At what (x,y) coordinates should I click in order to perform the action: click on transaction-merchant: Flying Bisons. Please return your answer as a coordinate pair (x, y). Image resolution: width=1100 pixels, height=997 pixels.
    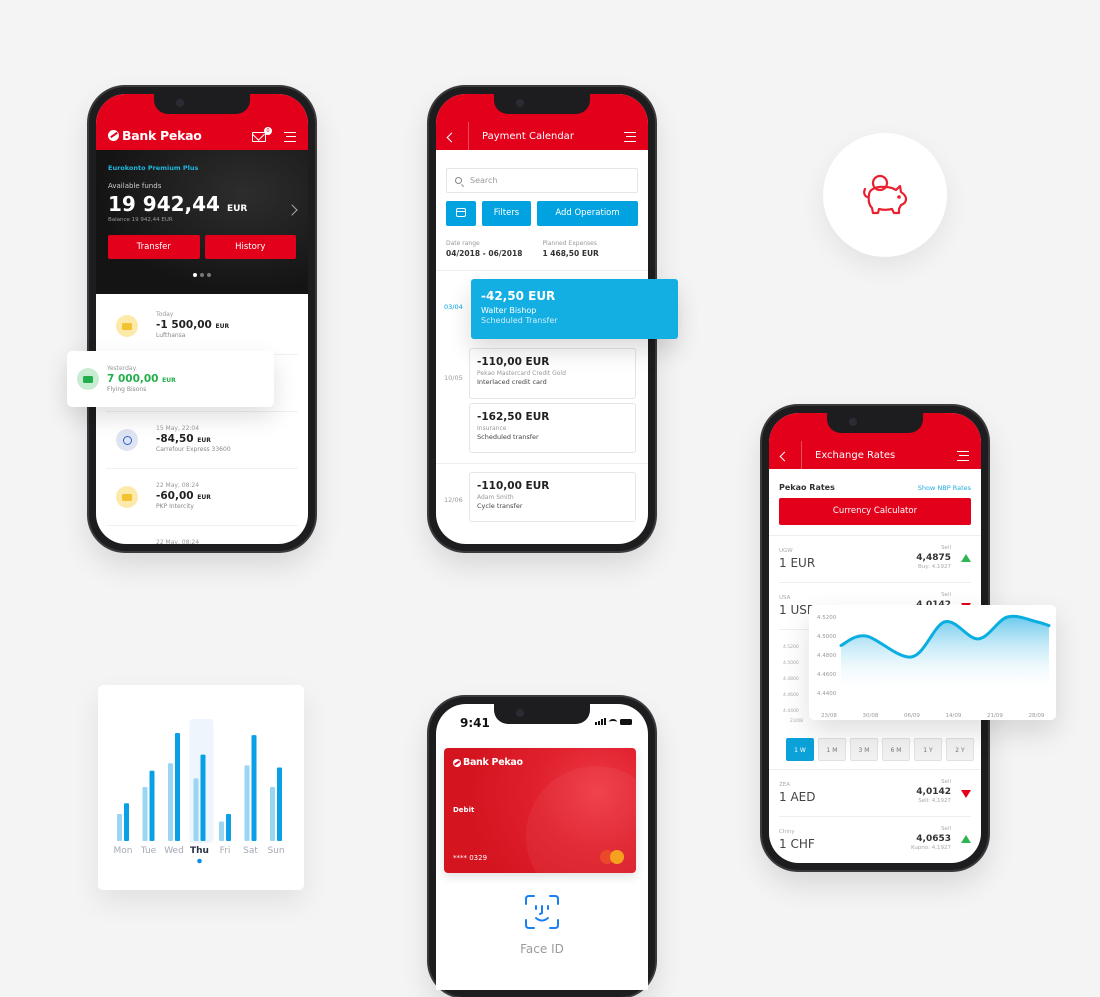
    Looking at the image, I should click on (127, 389).